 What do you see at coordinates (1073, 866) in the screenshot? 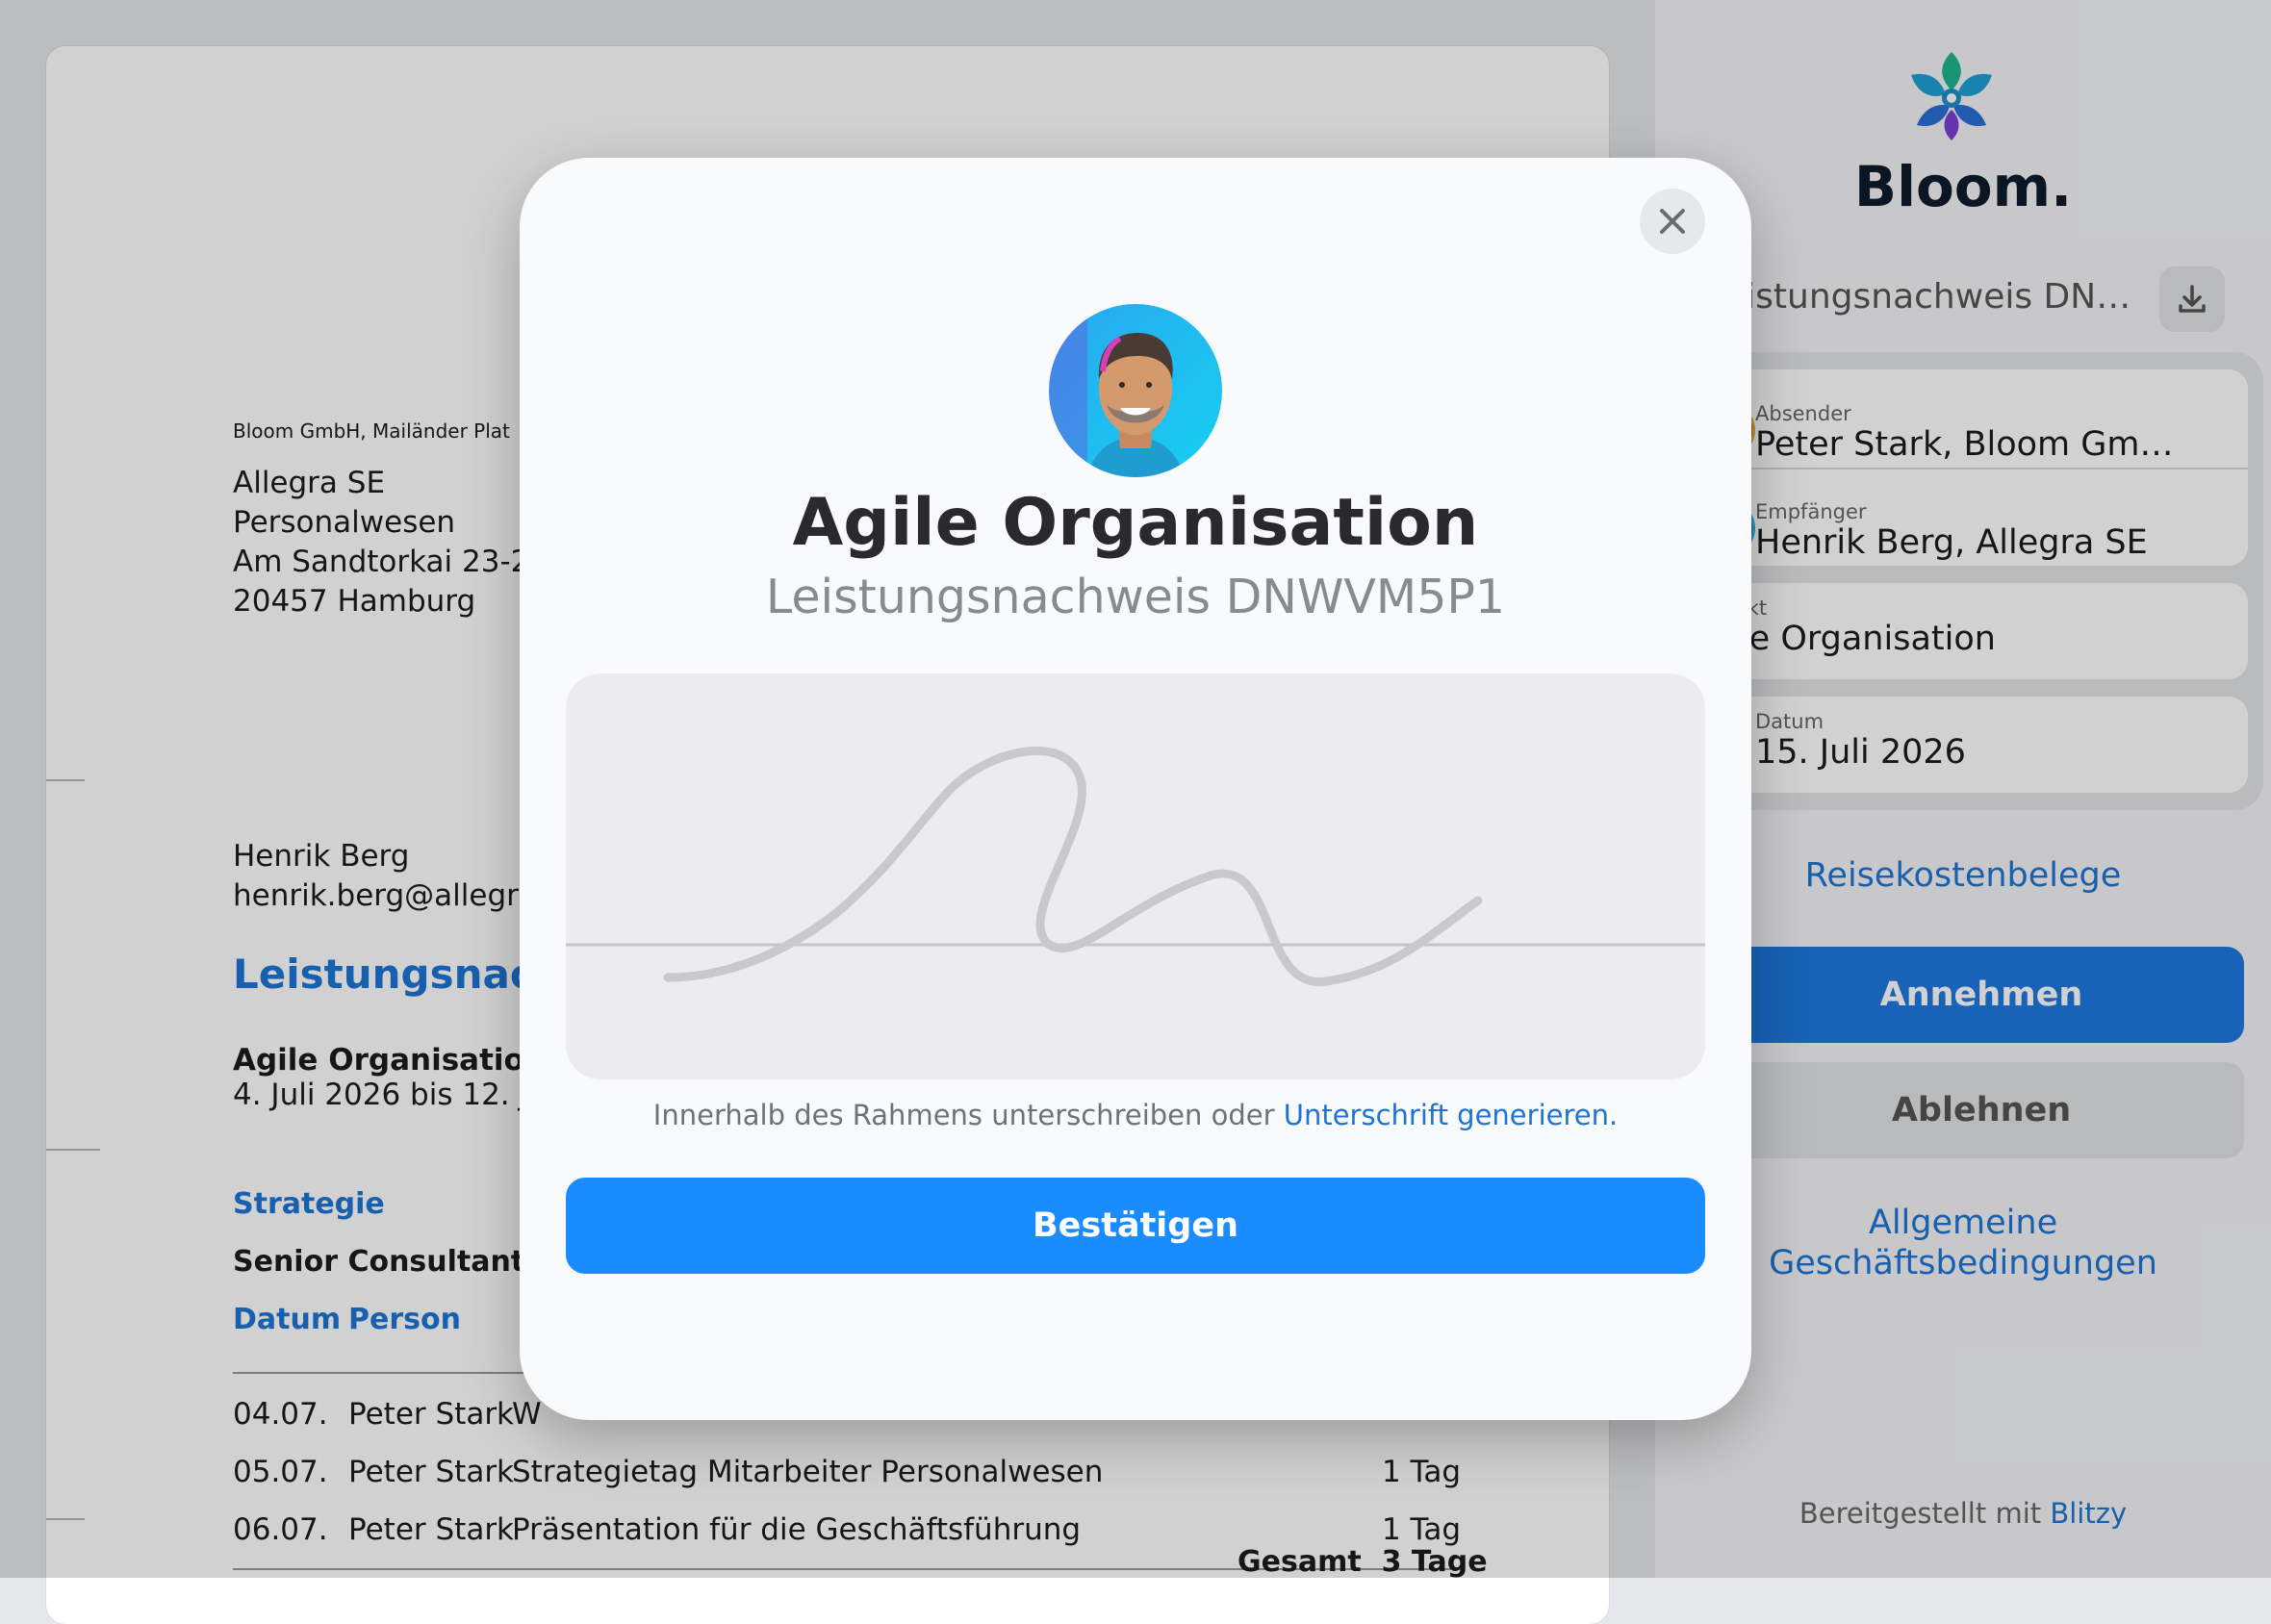
I see `signature-stroke` at bounding box center [1073, 866].